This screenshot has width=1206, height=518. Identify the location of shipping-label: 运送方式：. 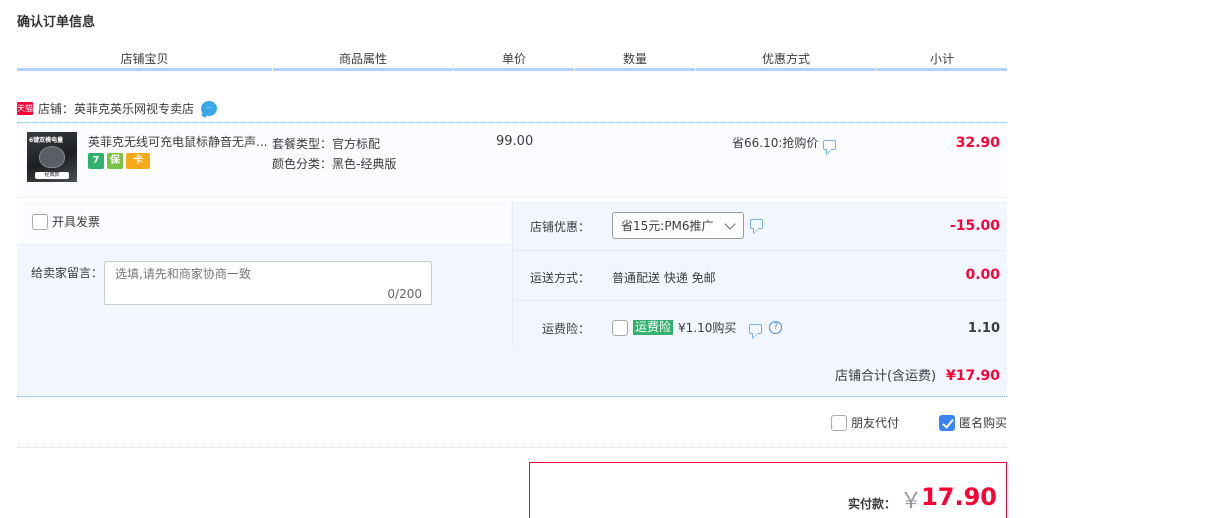
(559, 278).